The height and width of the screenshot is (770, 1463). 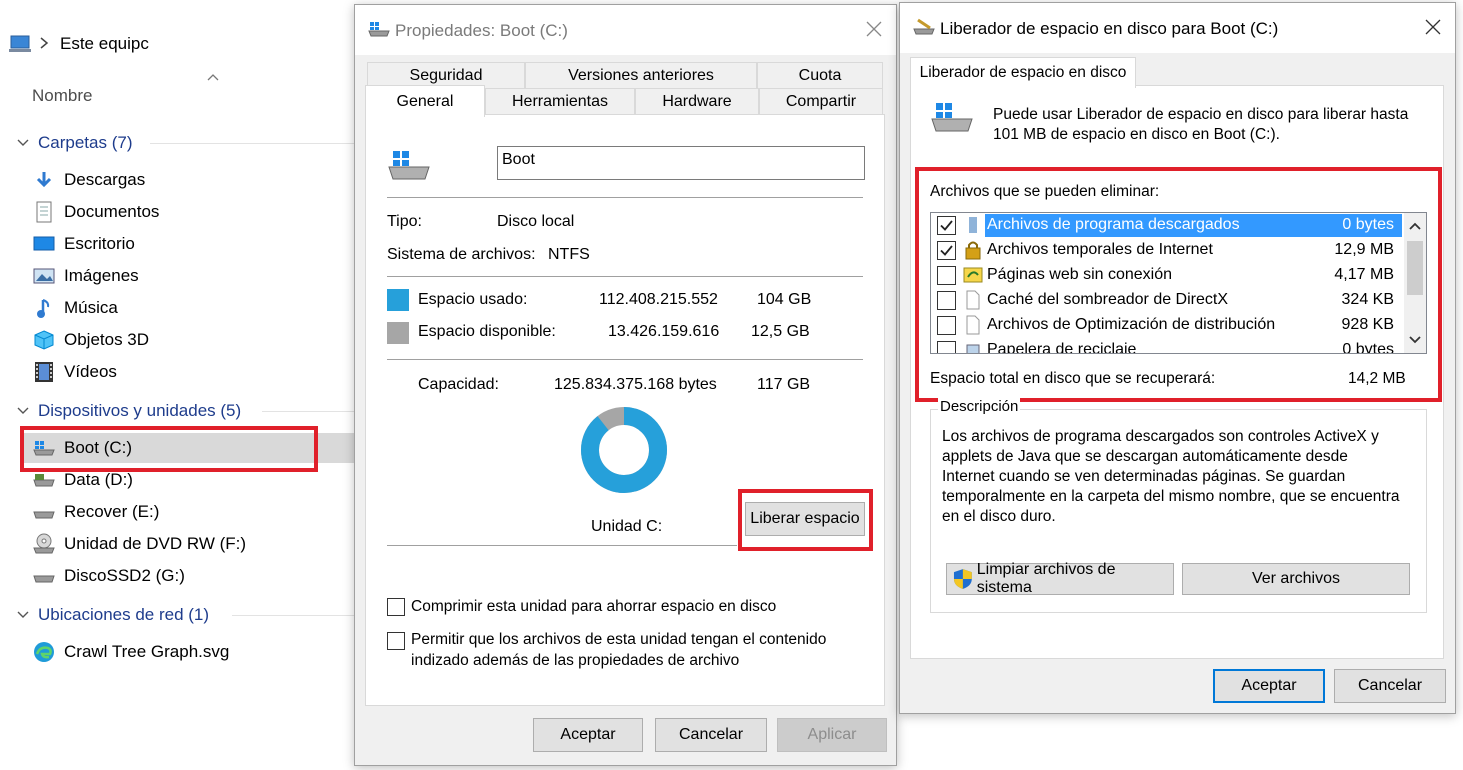 I want to click on tab-versiones-anteriores: Versiones anteriores, so click(x=641, y=75).